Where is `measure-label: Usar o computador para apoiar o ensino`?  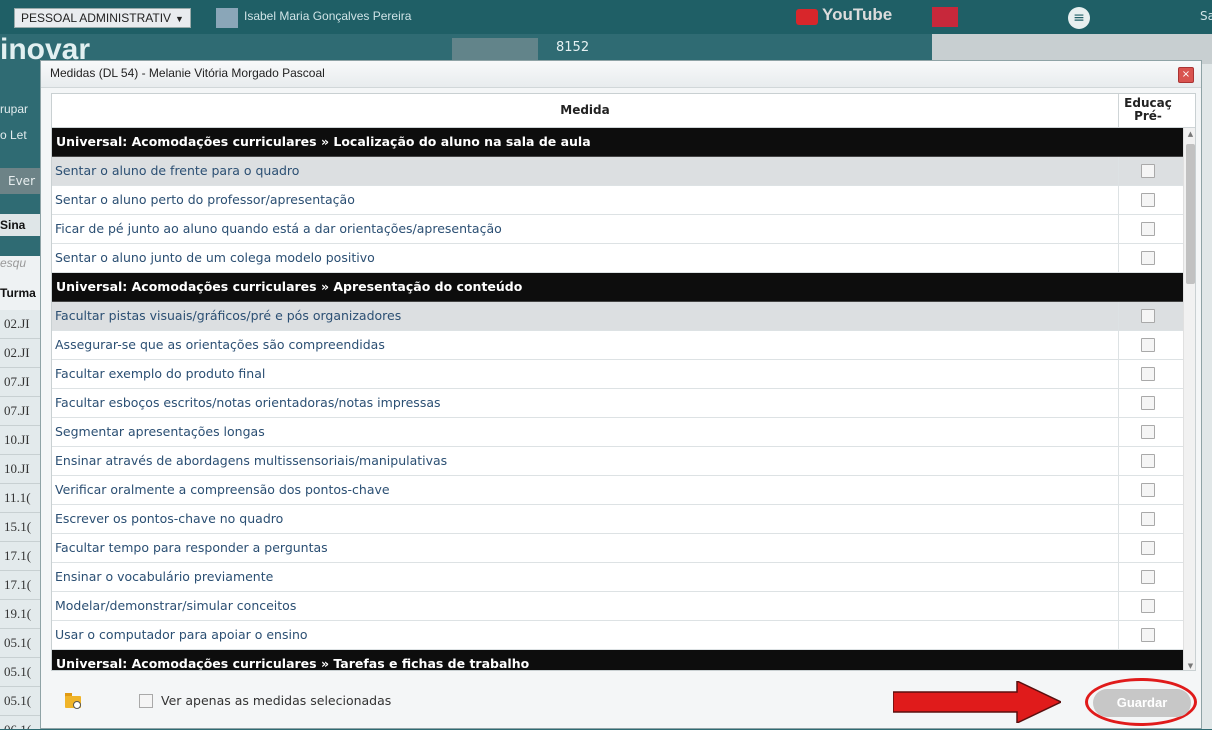
measure-label: Usar o computador para apoiar o ensino is located at coordinates (181, 634).